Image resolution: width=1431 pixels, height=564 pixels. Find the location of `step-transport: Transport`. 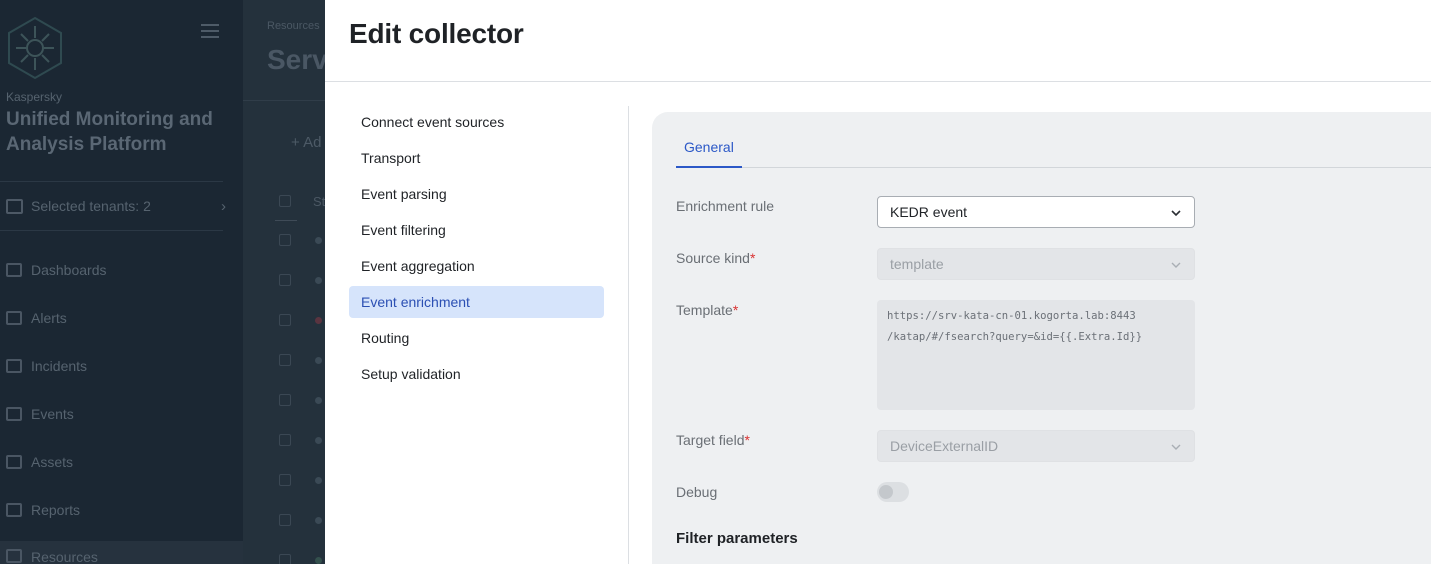

step-transport: Transport is located at coordinates (476, 158).